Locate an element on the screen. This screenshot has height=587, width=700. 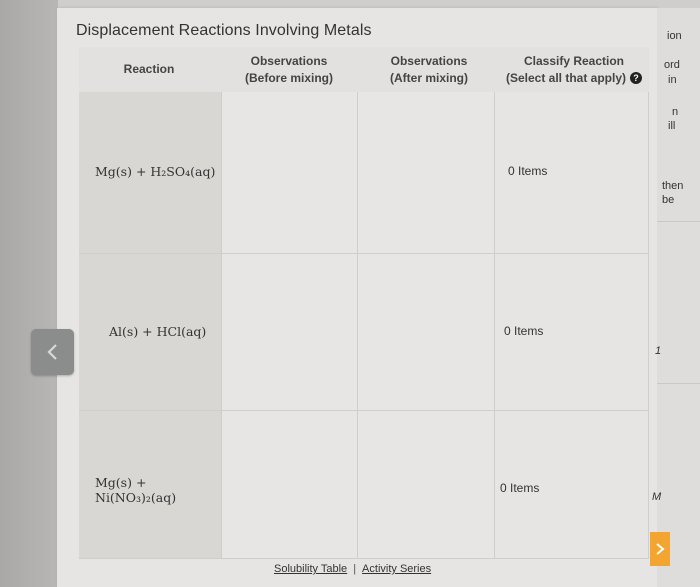
header-observations-after: Observations (After mixing) is located at coordinates (429, 69).